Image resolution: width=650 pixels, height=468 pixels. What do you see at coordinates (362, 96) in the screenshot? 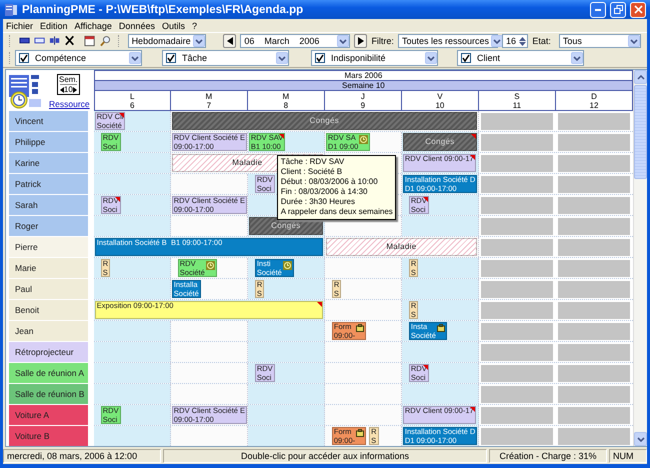
I see `day-letter: J` at bounding box center [362, 96].